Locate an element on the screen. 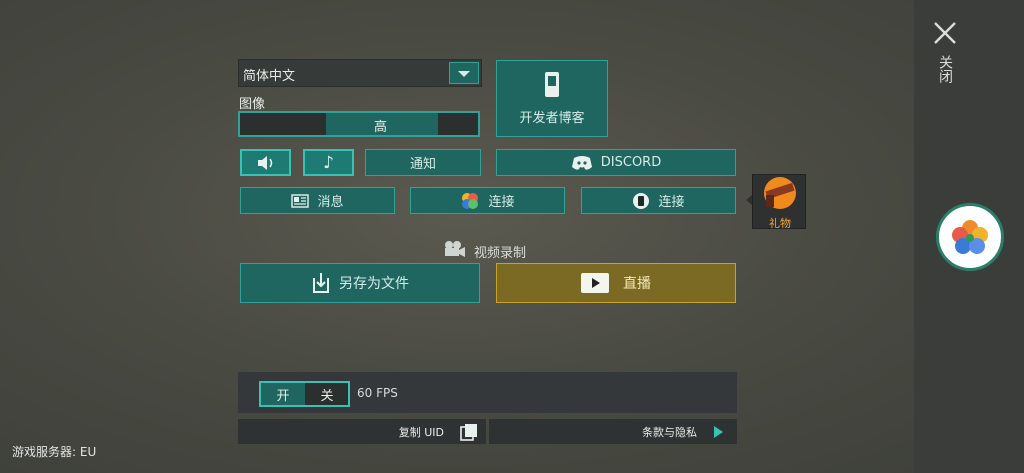 The height and width of the screenshot is (473, 1024). graphics-label: 图像 is located at coordinates (252, 104).